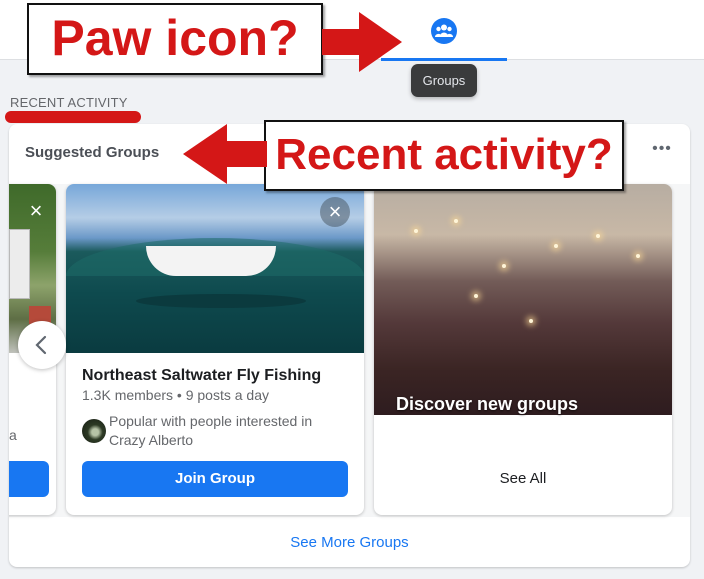  What do you see at coordinates (13, 435) in the screenshot?
I see `partial-text: a` at bounding box center [13, 435].